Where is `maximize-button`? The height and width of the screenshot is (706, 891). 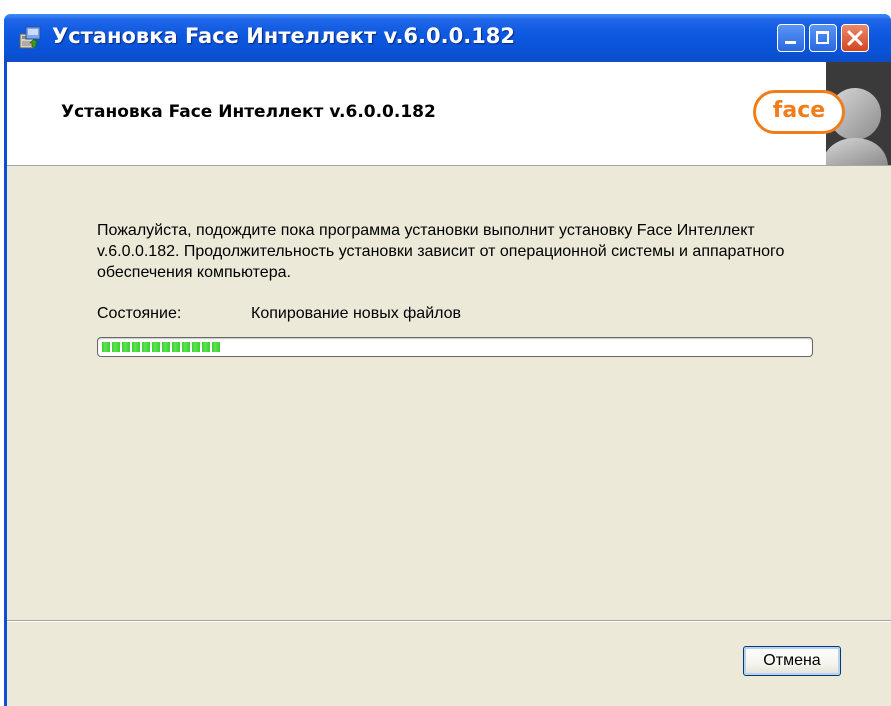 maximize-button is located at coordinates (823, 38).